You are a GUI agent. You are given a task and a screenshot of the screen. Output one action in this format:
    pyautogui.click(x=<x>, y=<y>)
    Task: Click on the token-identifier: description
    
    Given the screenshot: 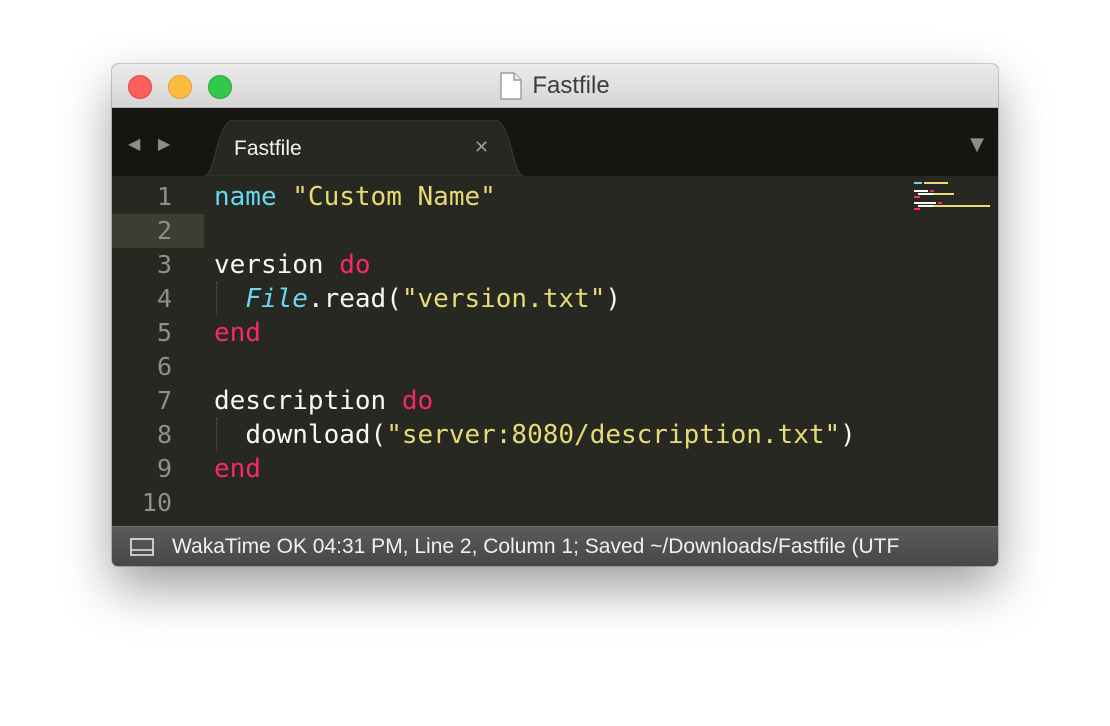 What is the action you would take?
    pyautogui.click(x=300, y=401)
    